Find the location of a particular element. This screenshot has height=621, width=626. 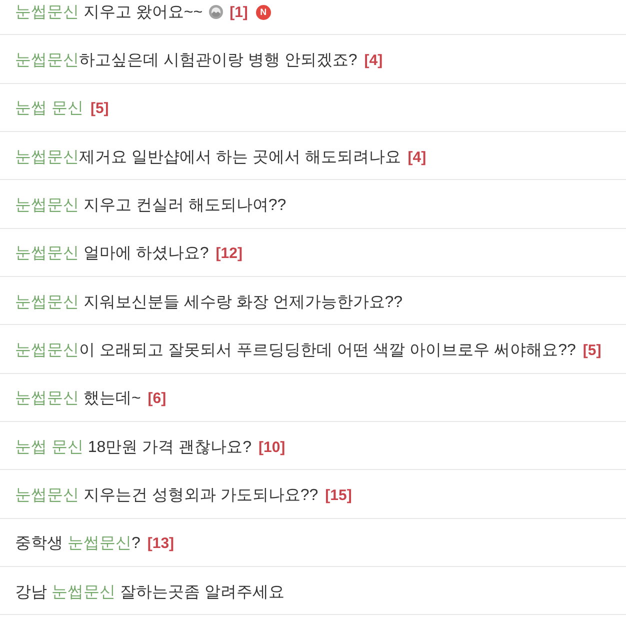

post-title-link: 눈썹문신 했는데~ is located at coordinates (78, 399).